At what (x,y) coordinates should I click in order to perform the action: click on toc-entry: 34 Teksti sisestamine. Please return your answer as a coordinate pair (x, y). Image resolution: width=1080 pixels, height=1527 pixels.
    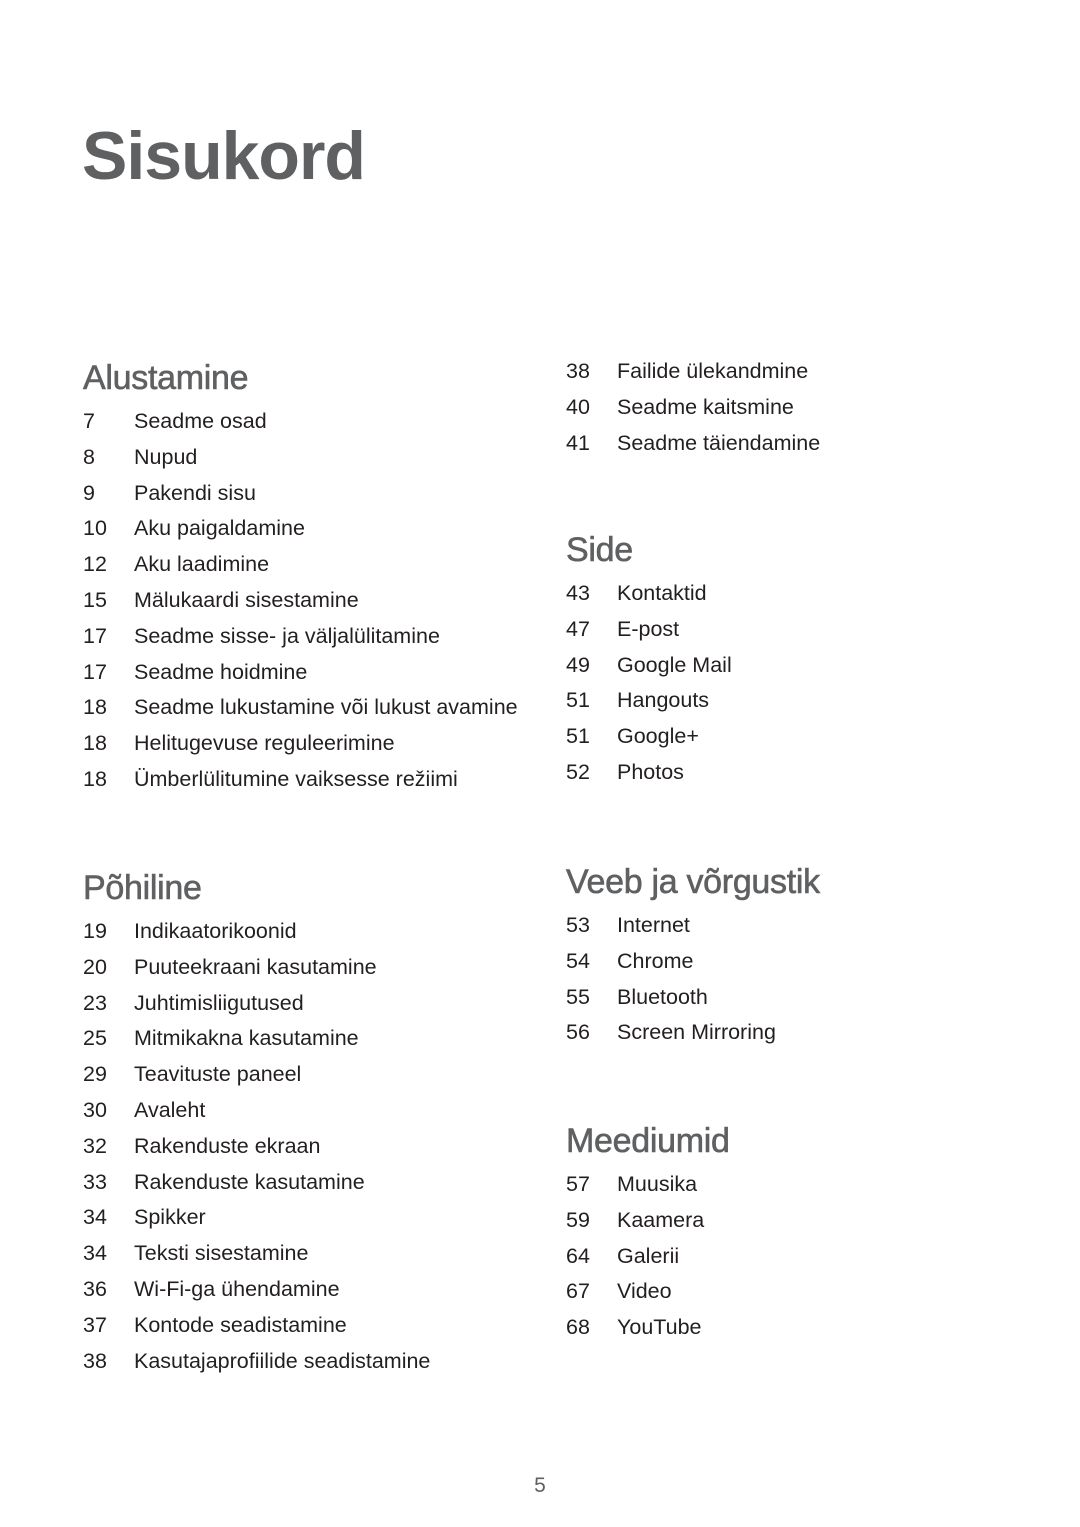
    Looking at the image, I should click on (256, 1254).